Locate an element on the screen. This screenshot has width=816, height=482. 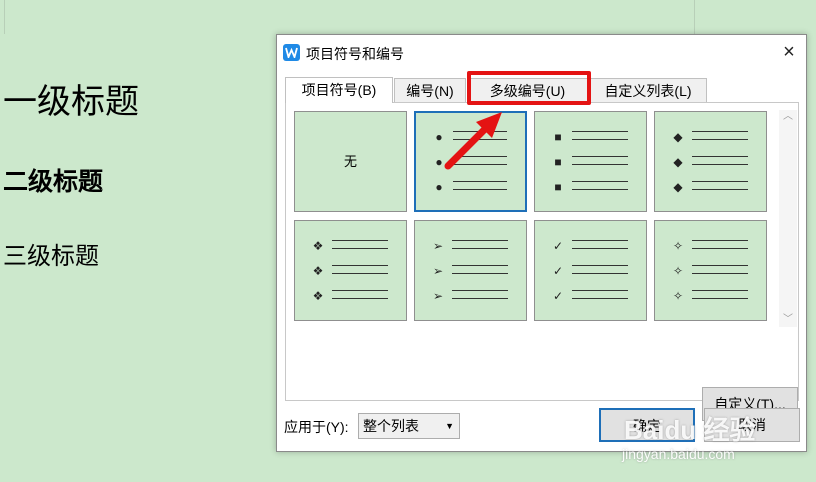
tab-highlight-box is located at coordinates (529, 88).